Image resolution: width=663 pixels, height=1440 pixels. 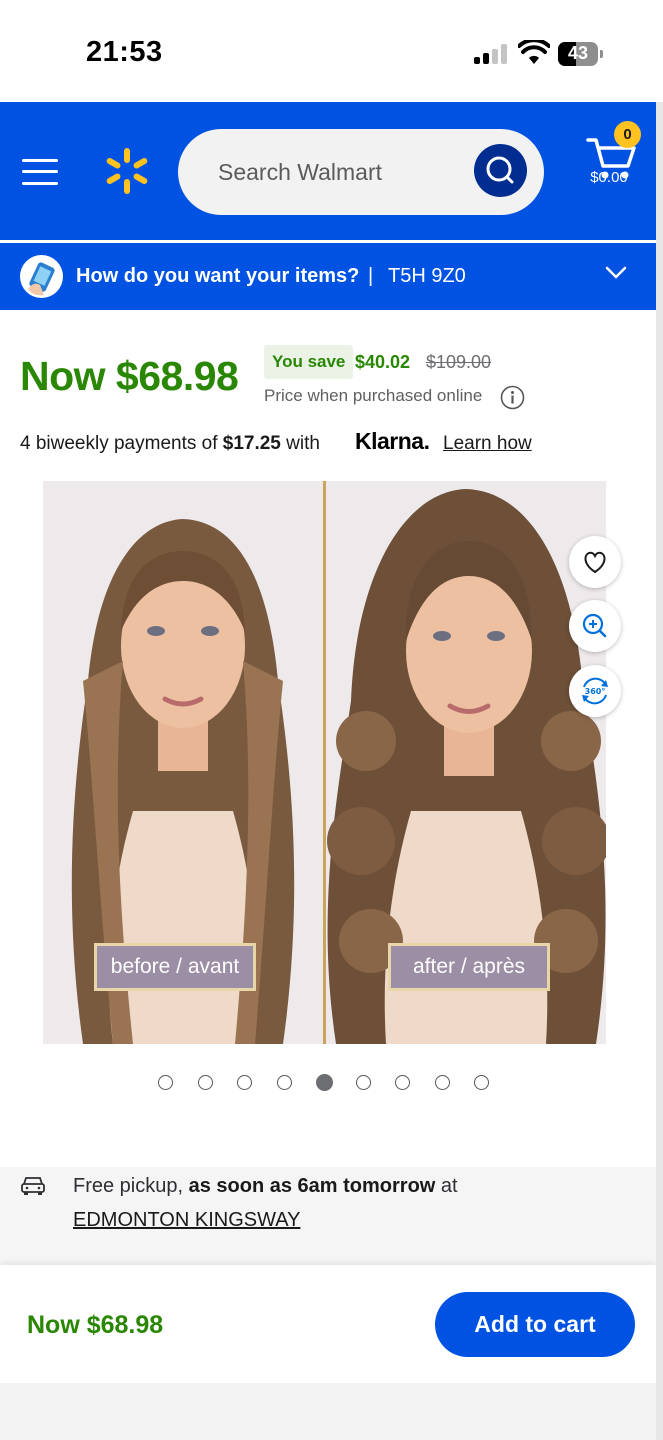 What do you see at coordinates (129, 376) in the screenshot?
I see `current-price: Now $68.98` at bounding box center [129, 376].